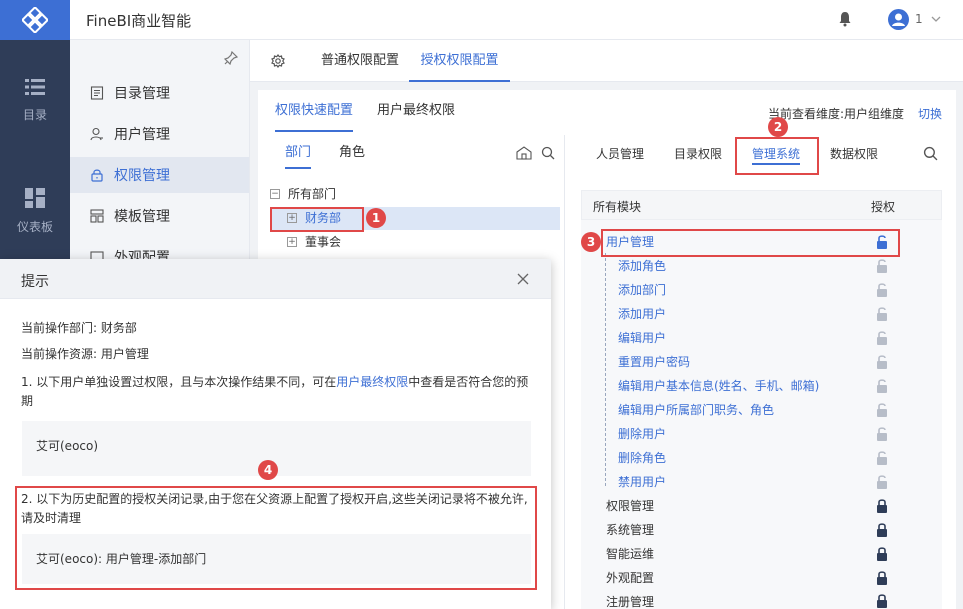 The width and height of the screenshot is (963, 609). Describe the element at coordinates (459, 61) in the screenshot. I see `tab-grant-permissions: 授权权限配置` at that location.